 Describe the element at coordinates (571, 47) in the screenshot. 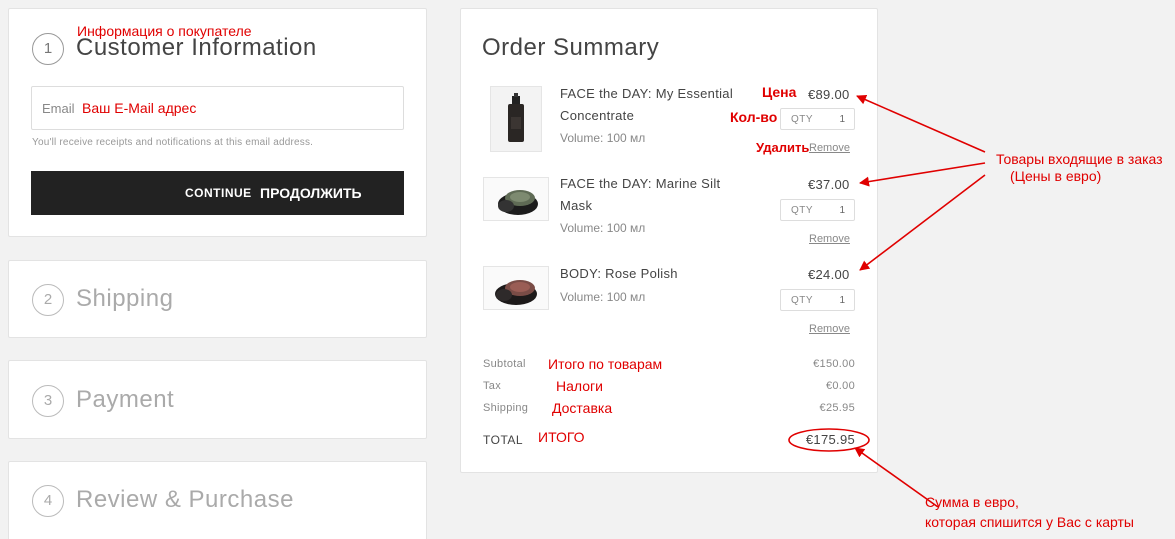

I see `order-summary-title: Order Summary` at that location.